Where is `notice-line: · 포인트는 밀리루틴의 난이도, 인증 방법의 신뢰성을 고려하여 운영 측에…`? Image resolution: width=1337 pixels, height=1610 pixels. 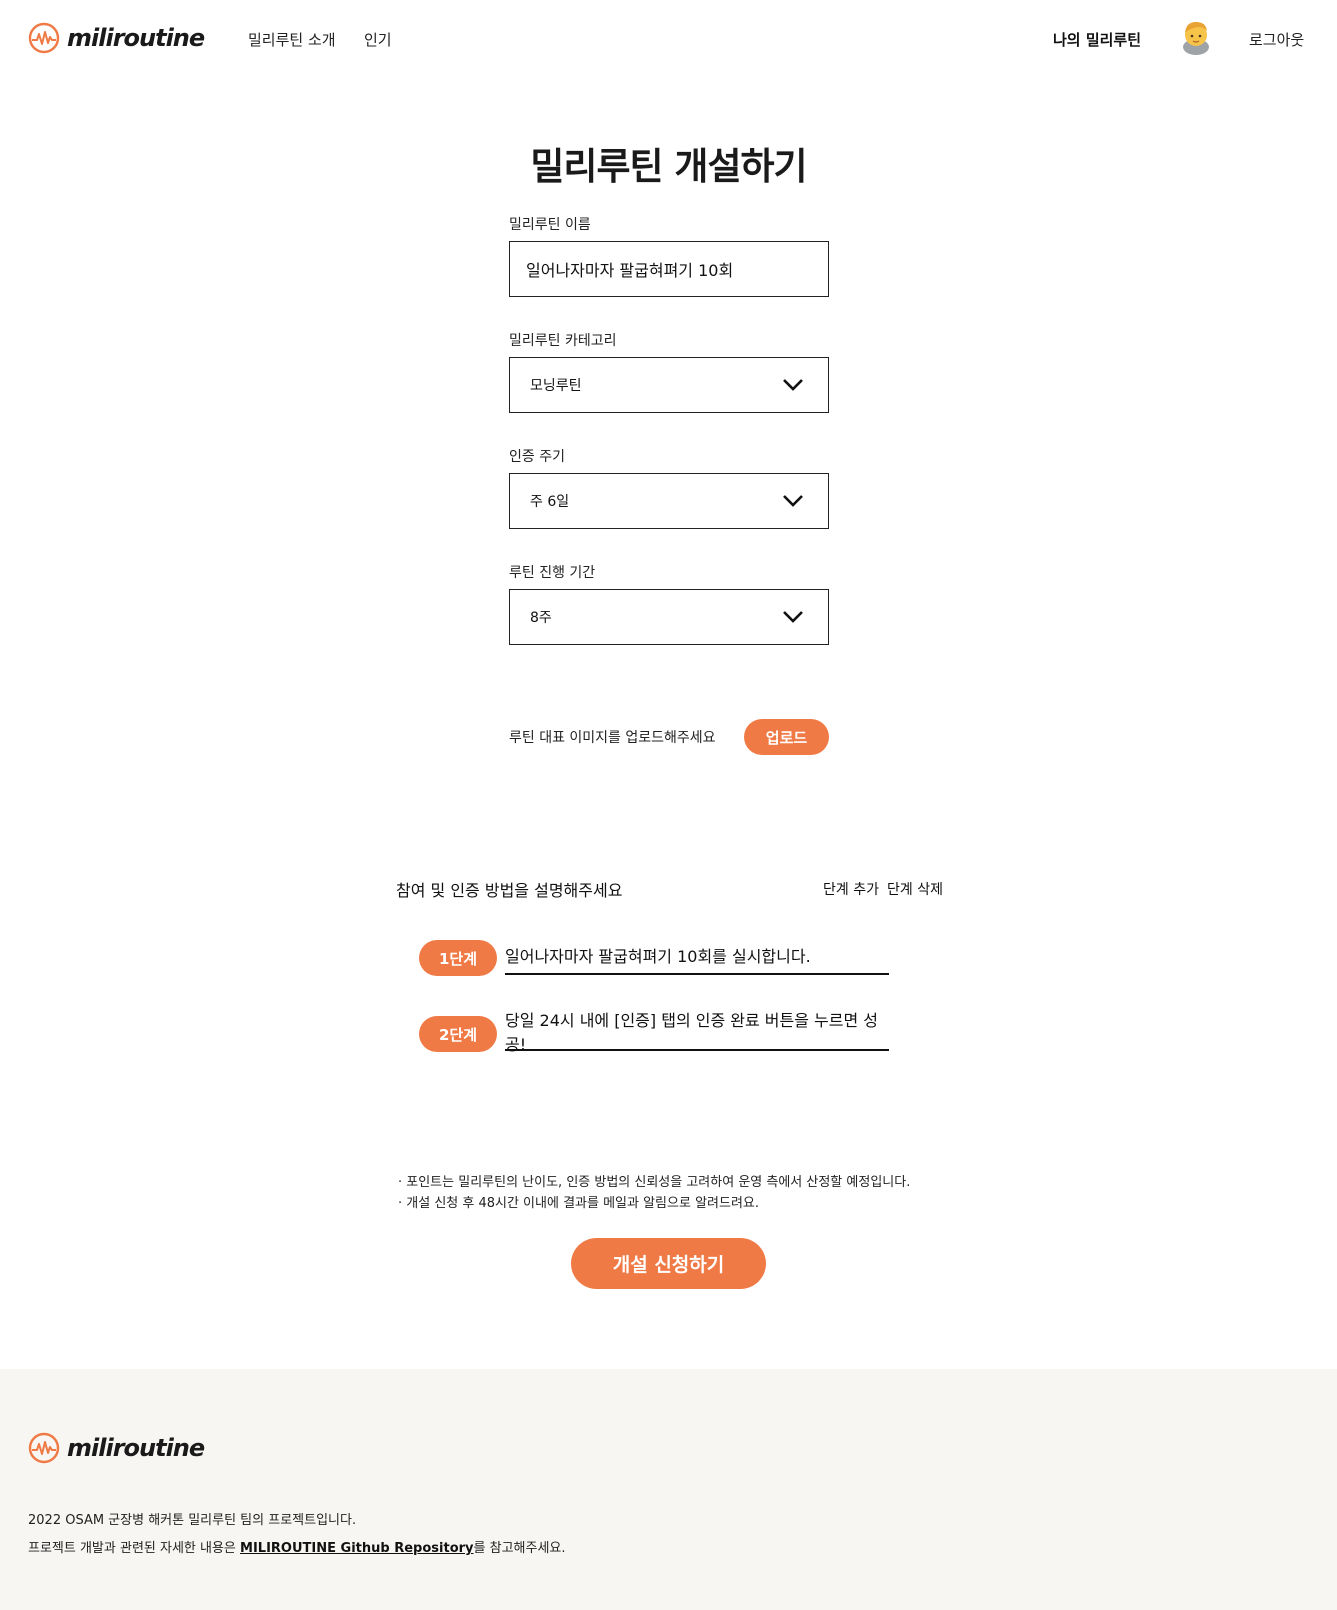
notice-line: · 포인트는 밀리루틴의 난이도, 인증 방법의 신뢰성을 고려하여 운영 측에… is located at coordinates (654, 1182).